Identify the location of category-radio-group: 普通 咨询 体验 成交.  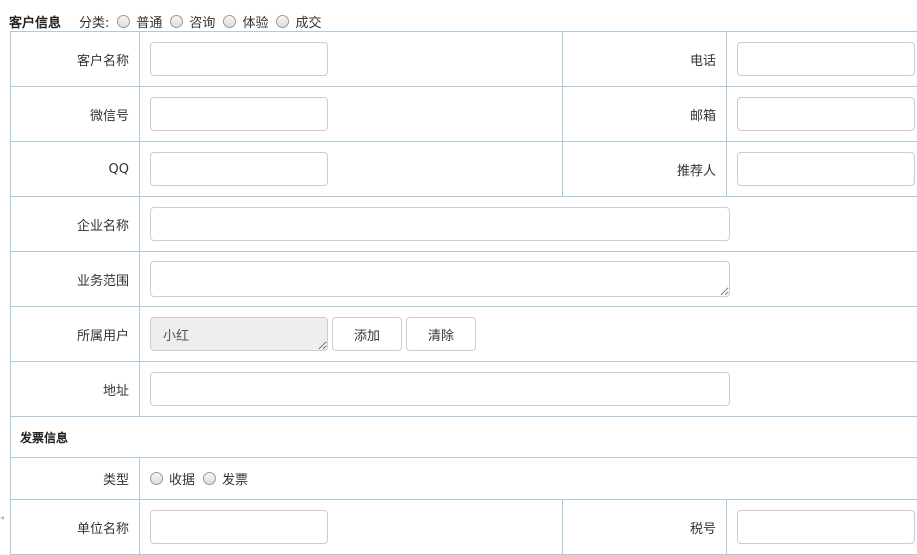
(215, 21).